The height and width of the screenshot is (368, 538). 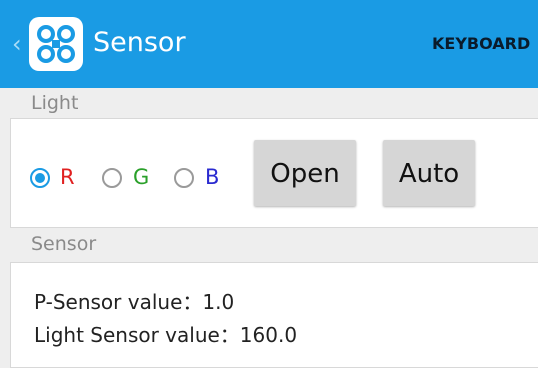 What do you see at coordinates (112, 178) in the screenshot?
I see `radio-g` at bounding box center [112, 178].